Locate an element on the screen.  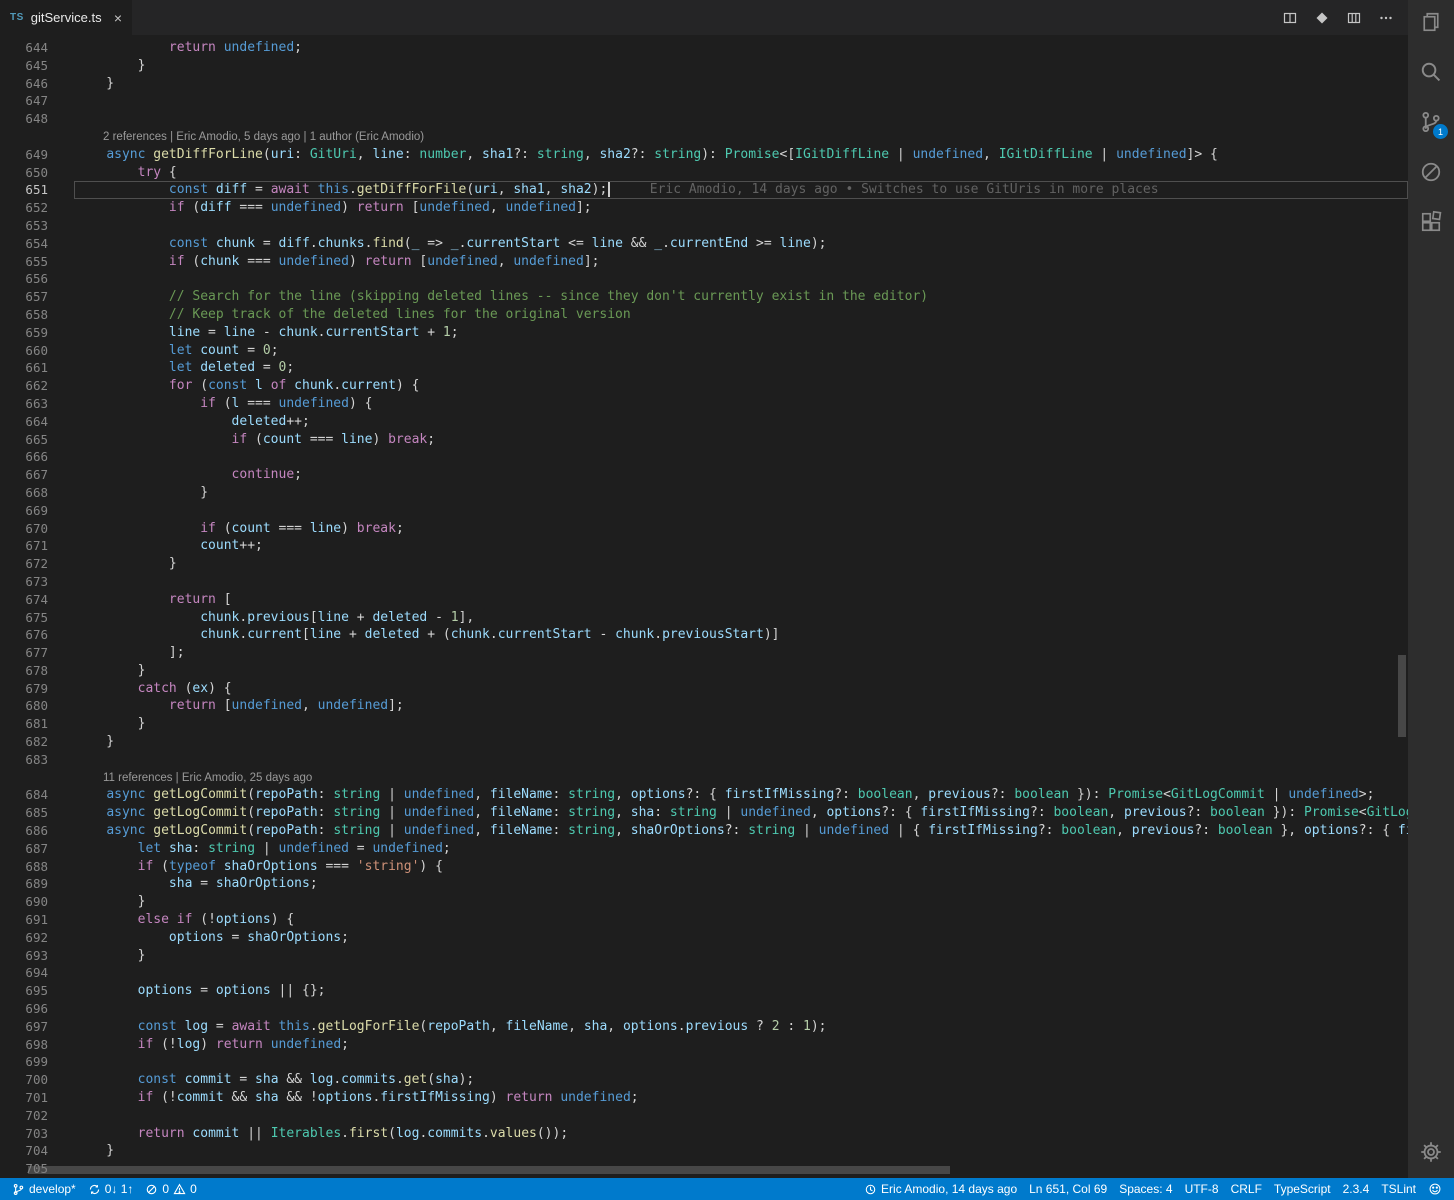
line-number: 652 is located at coordinates (24, 208).